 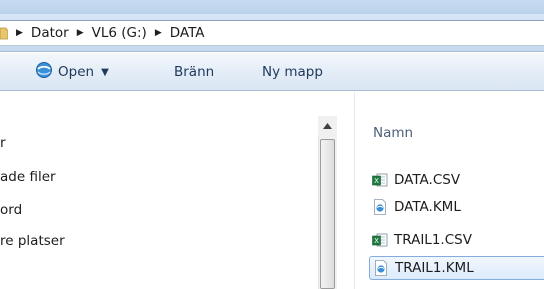 What do you see at coordinates (272, 7) in the screenshot?
I see `window-frame-top` at bounding box center [272, 7].